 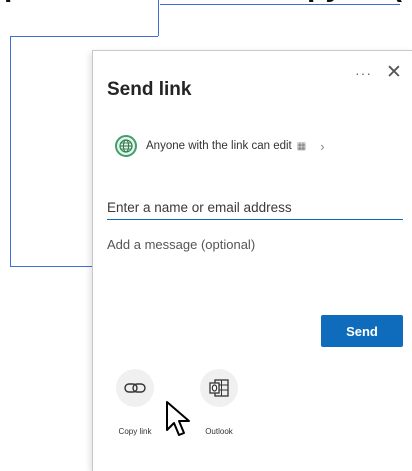 What do you see at coordinates (13, 2) in the screenshot?
I see `background-heading-text: p` at bounding box center [13, 2].